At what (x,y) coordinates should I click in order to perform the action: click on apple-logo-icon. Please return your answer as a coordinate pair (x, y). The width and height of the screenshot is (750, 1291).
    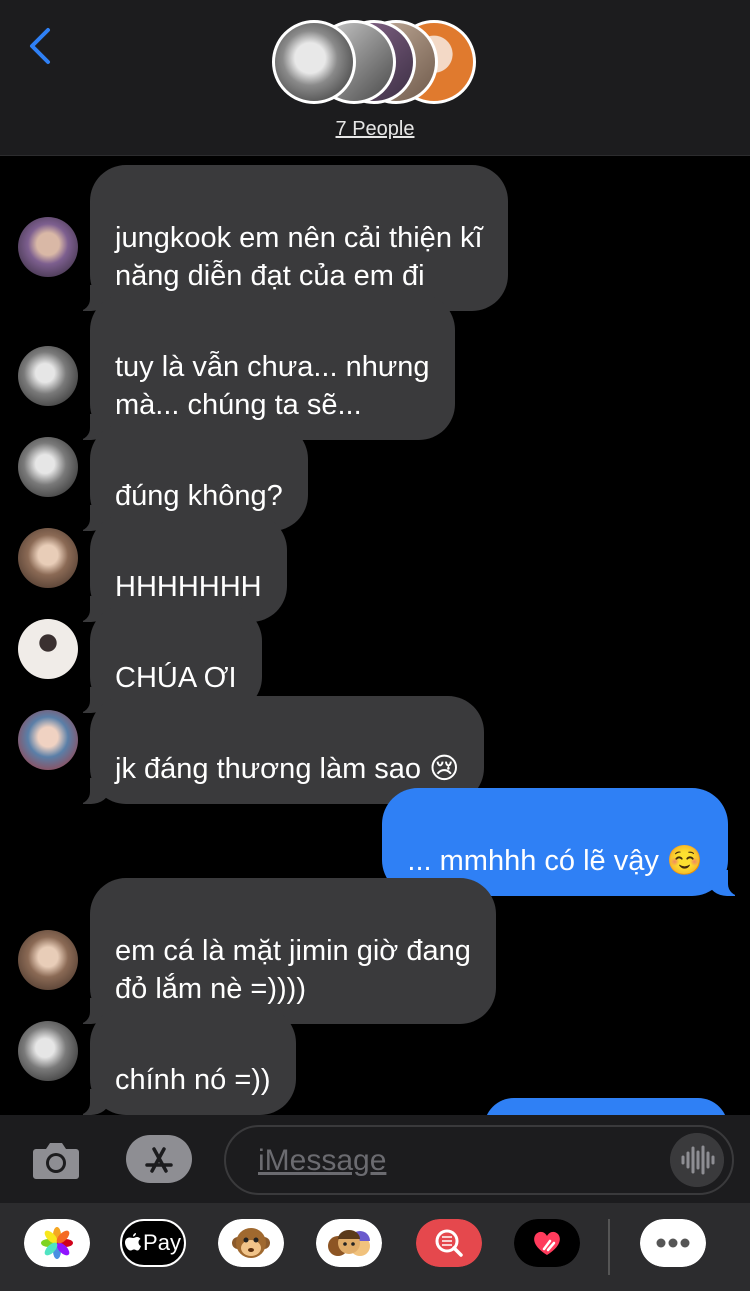
    Looking at the image, I should click on (133, 1242).